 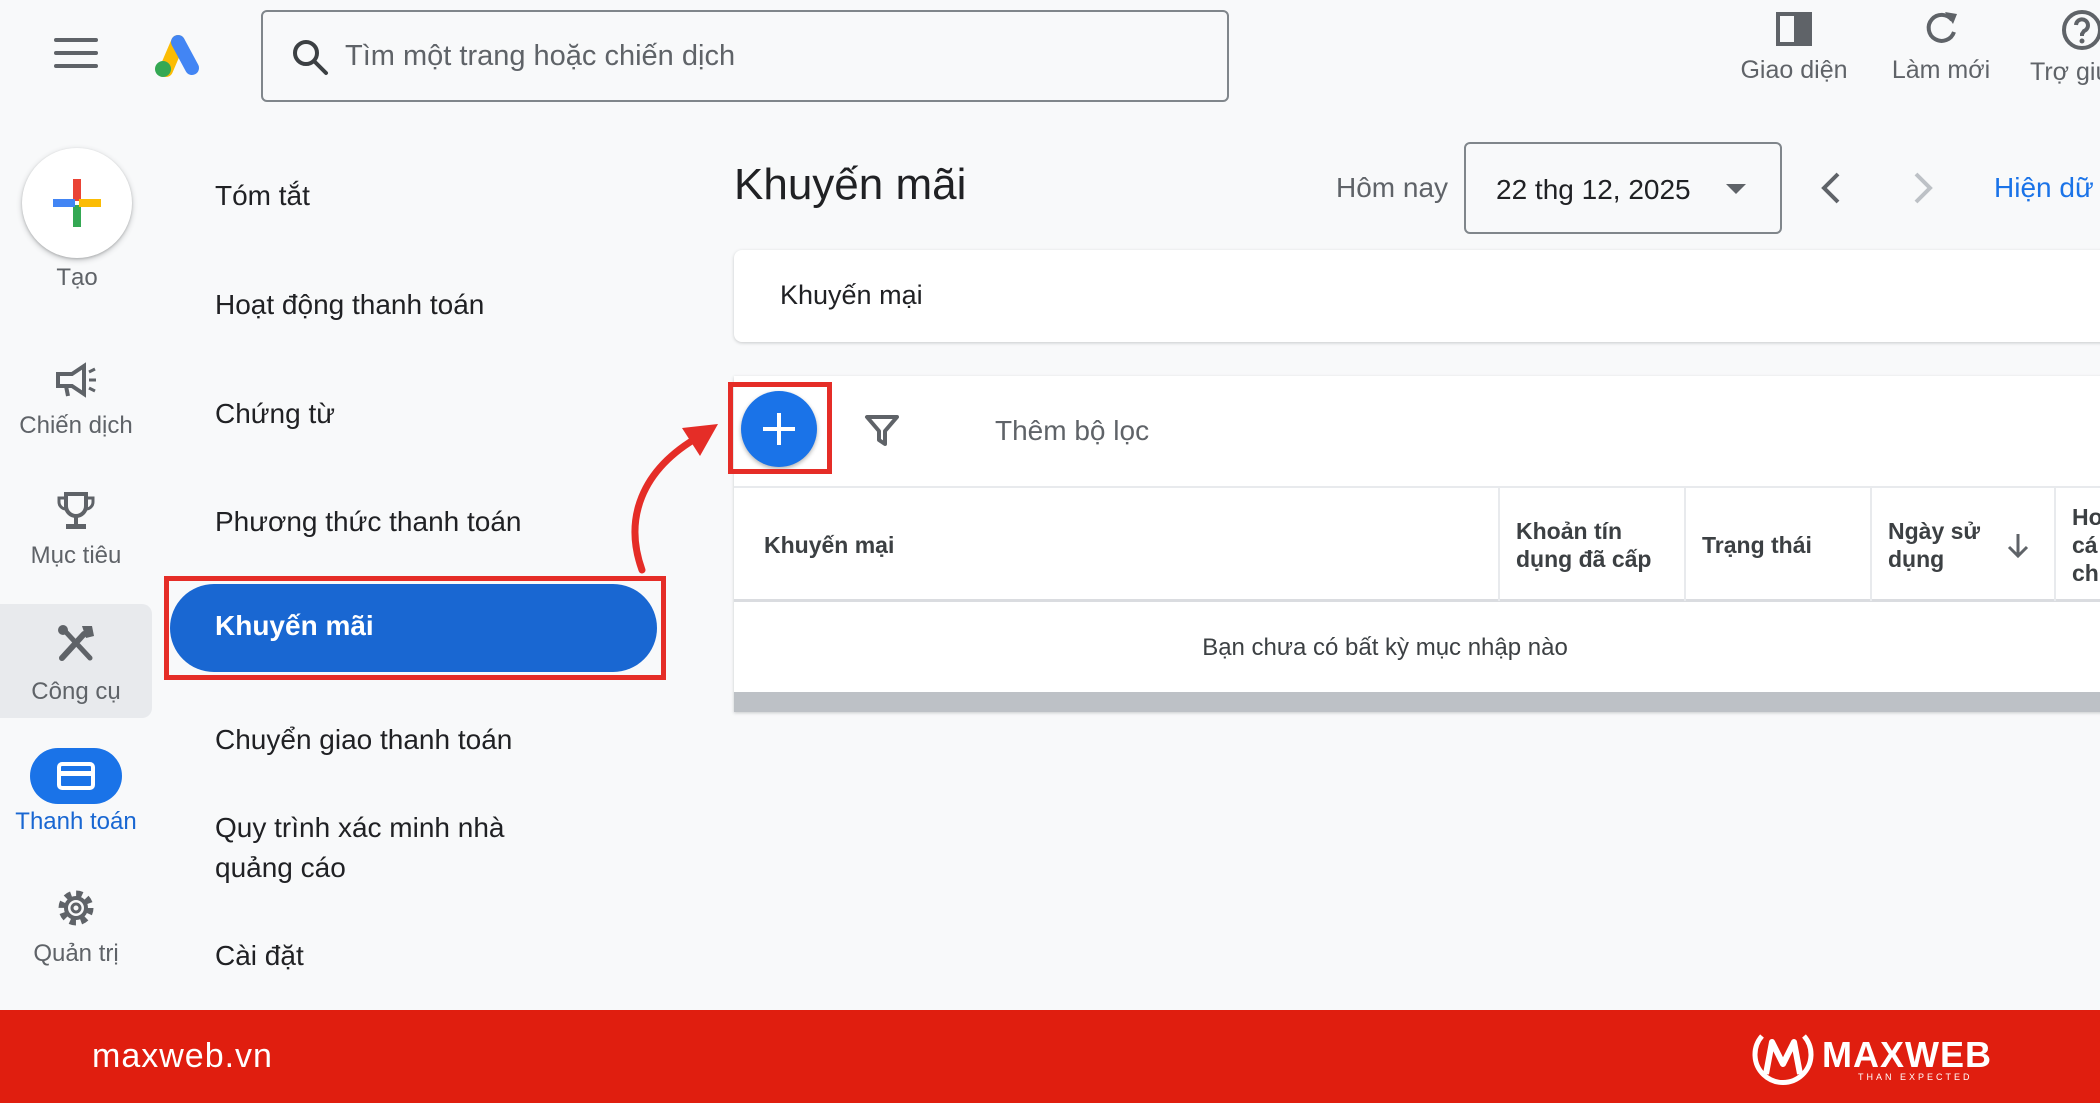 What do you see at coordinates (310, 57) in the screenshot?
I see `search-icon` at bounding box center [310, 57].